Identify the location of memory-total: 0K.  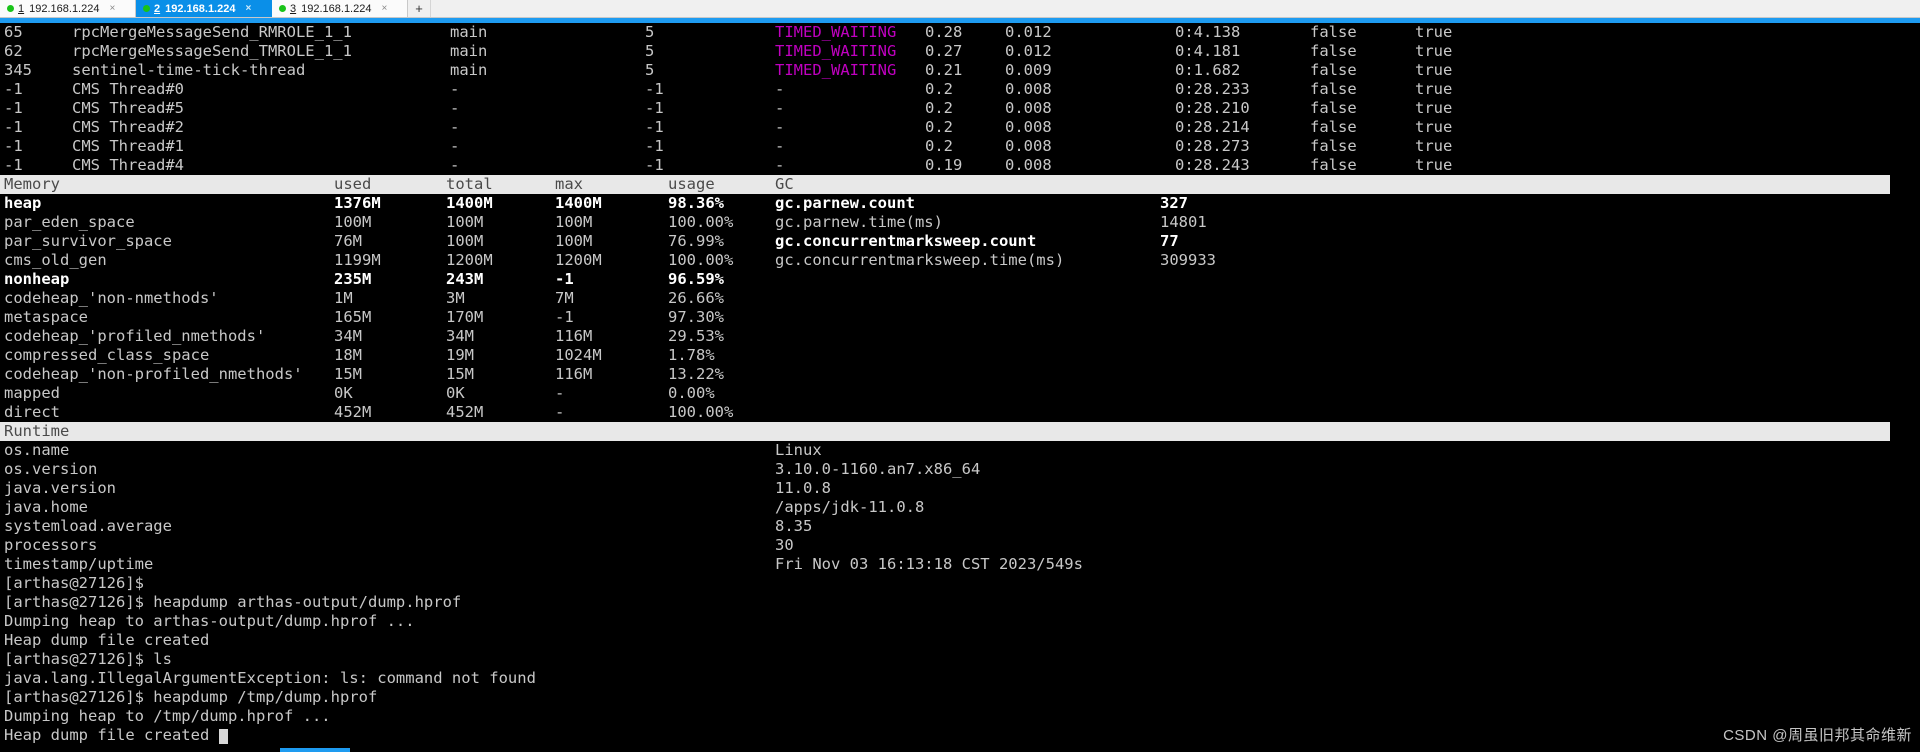
(455, 393).